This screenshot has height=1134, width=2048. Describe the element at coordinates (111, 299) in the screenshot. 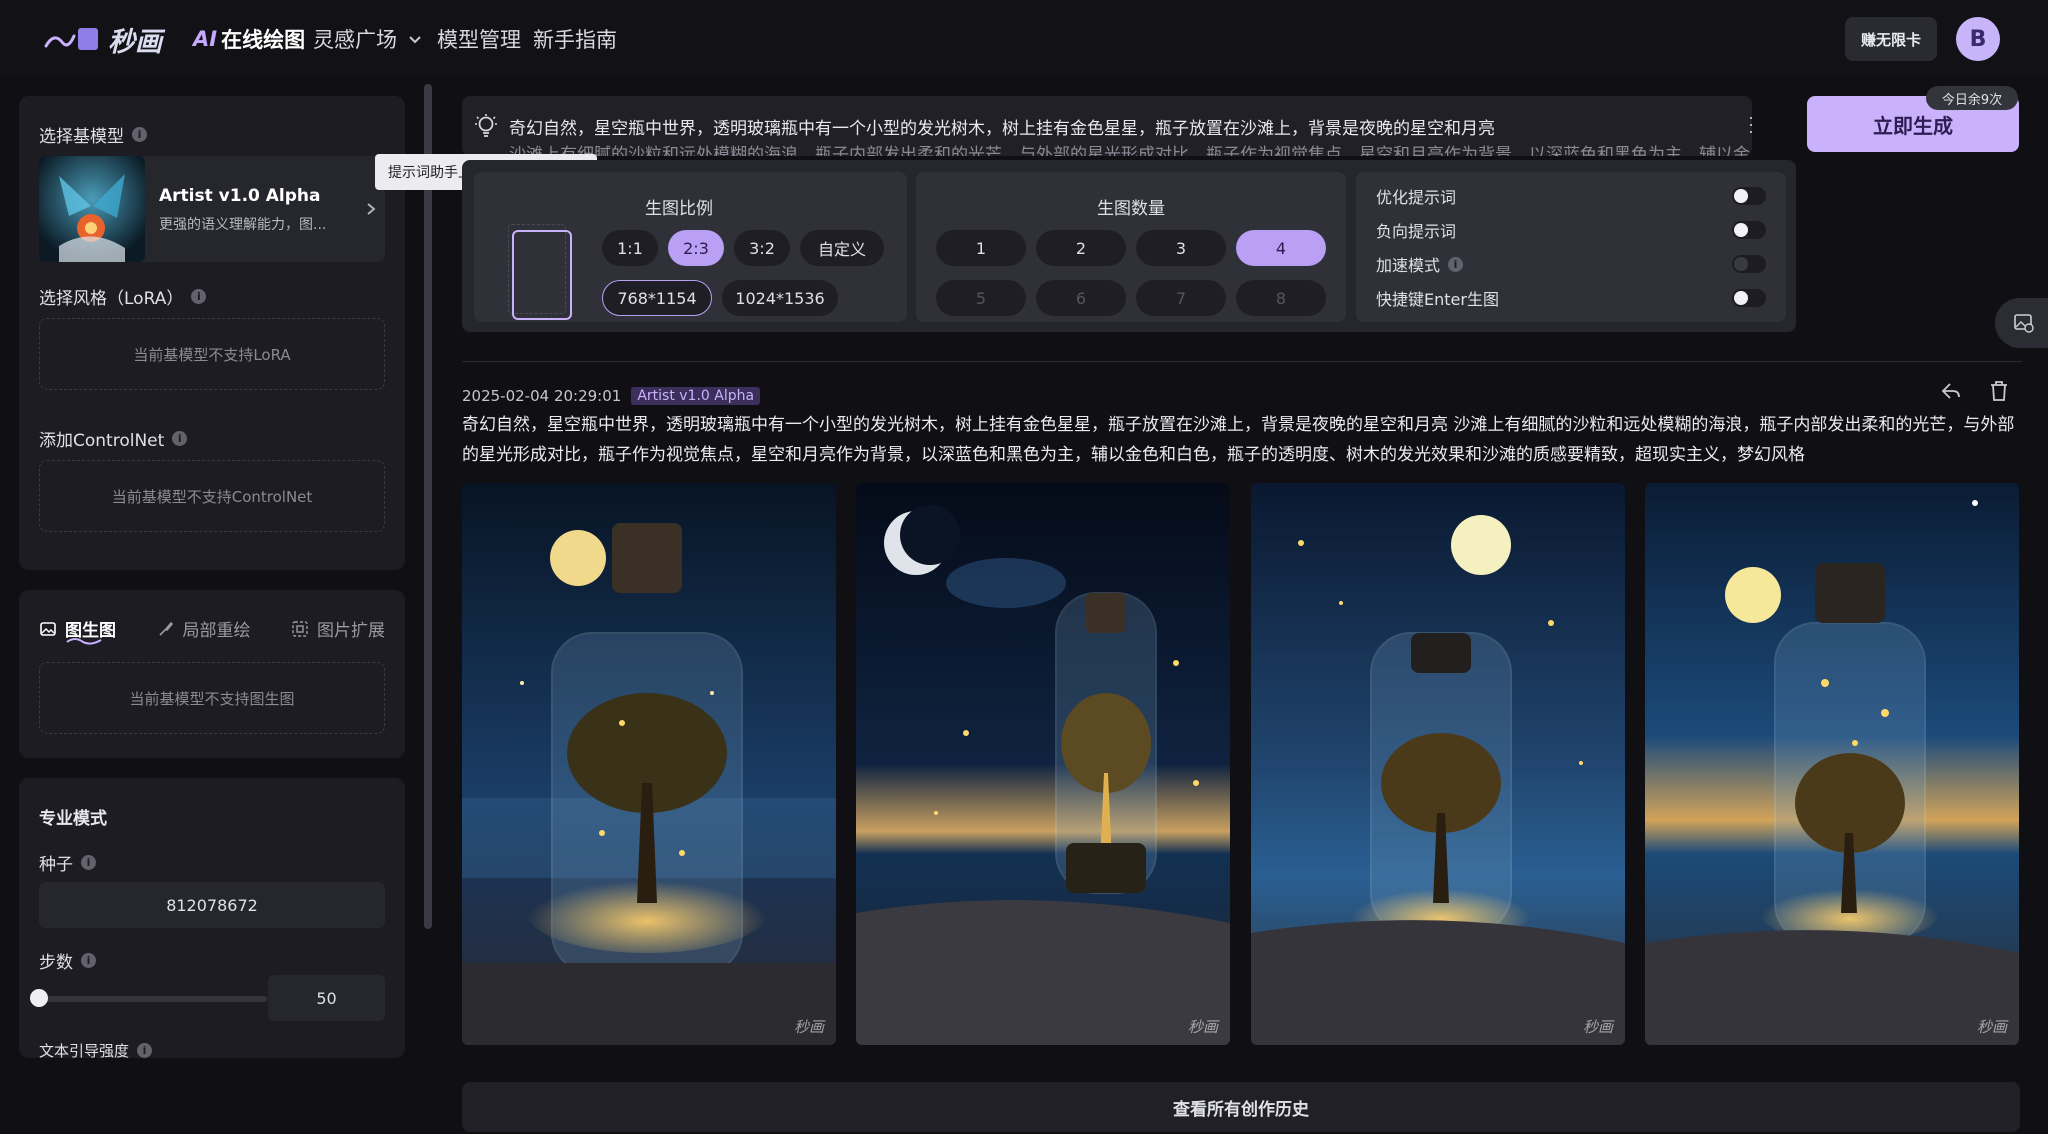

I see `lora-title-text: 选择风格（LoRA）` at that location.